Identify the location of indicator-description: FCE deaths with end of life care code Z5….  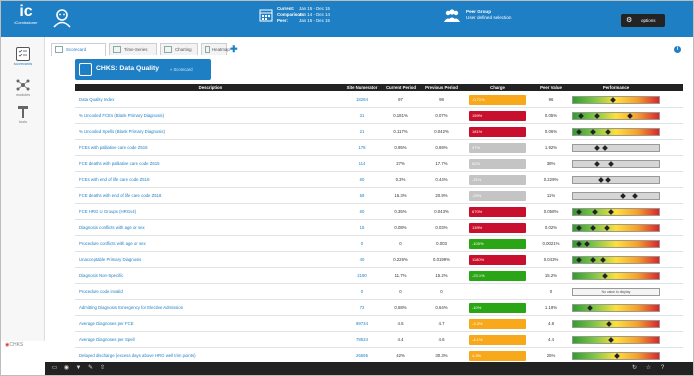
(120, 196).